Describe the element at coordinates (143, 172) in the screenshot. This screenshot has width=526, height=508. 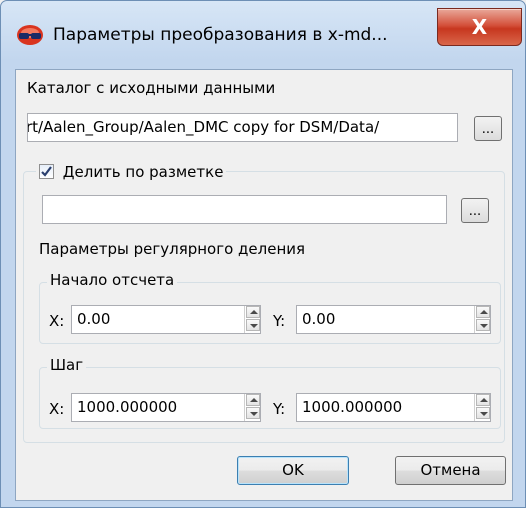
I see `markup-checkbox-label: Делить по разметке` at that location.